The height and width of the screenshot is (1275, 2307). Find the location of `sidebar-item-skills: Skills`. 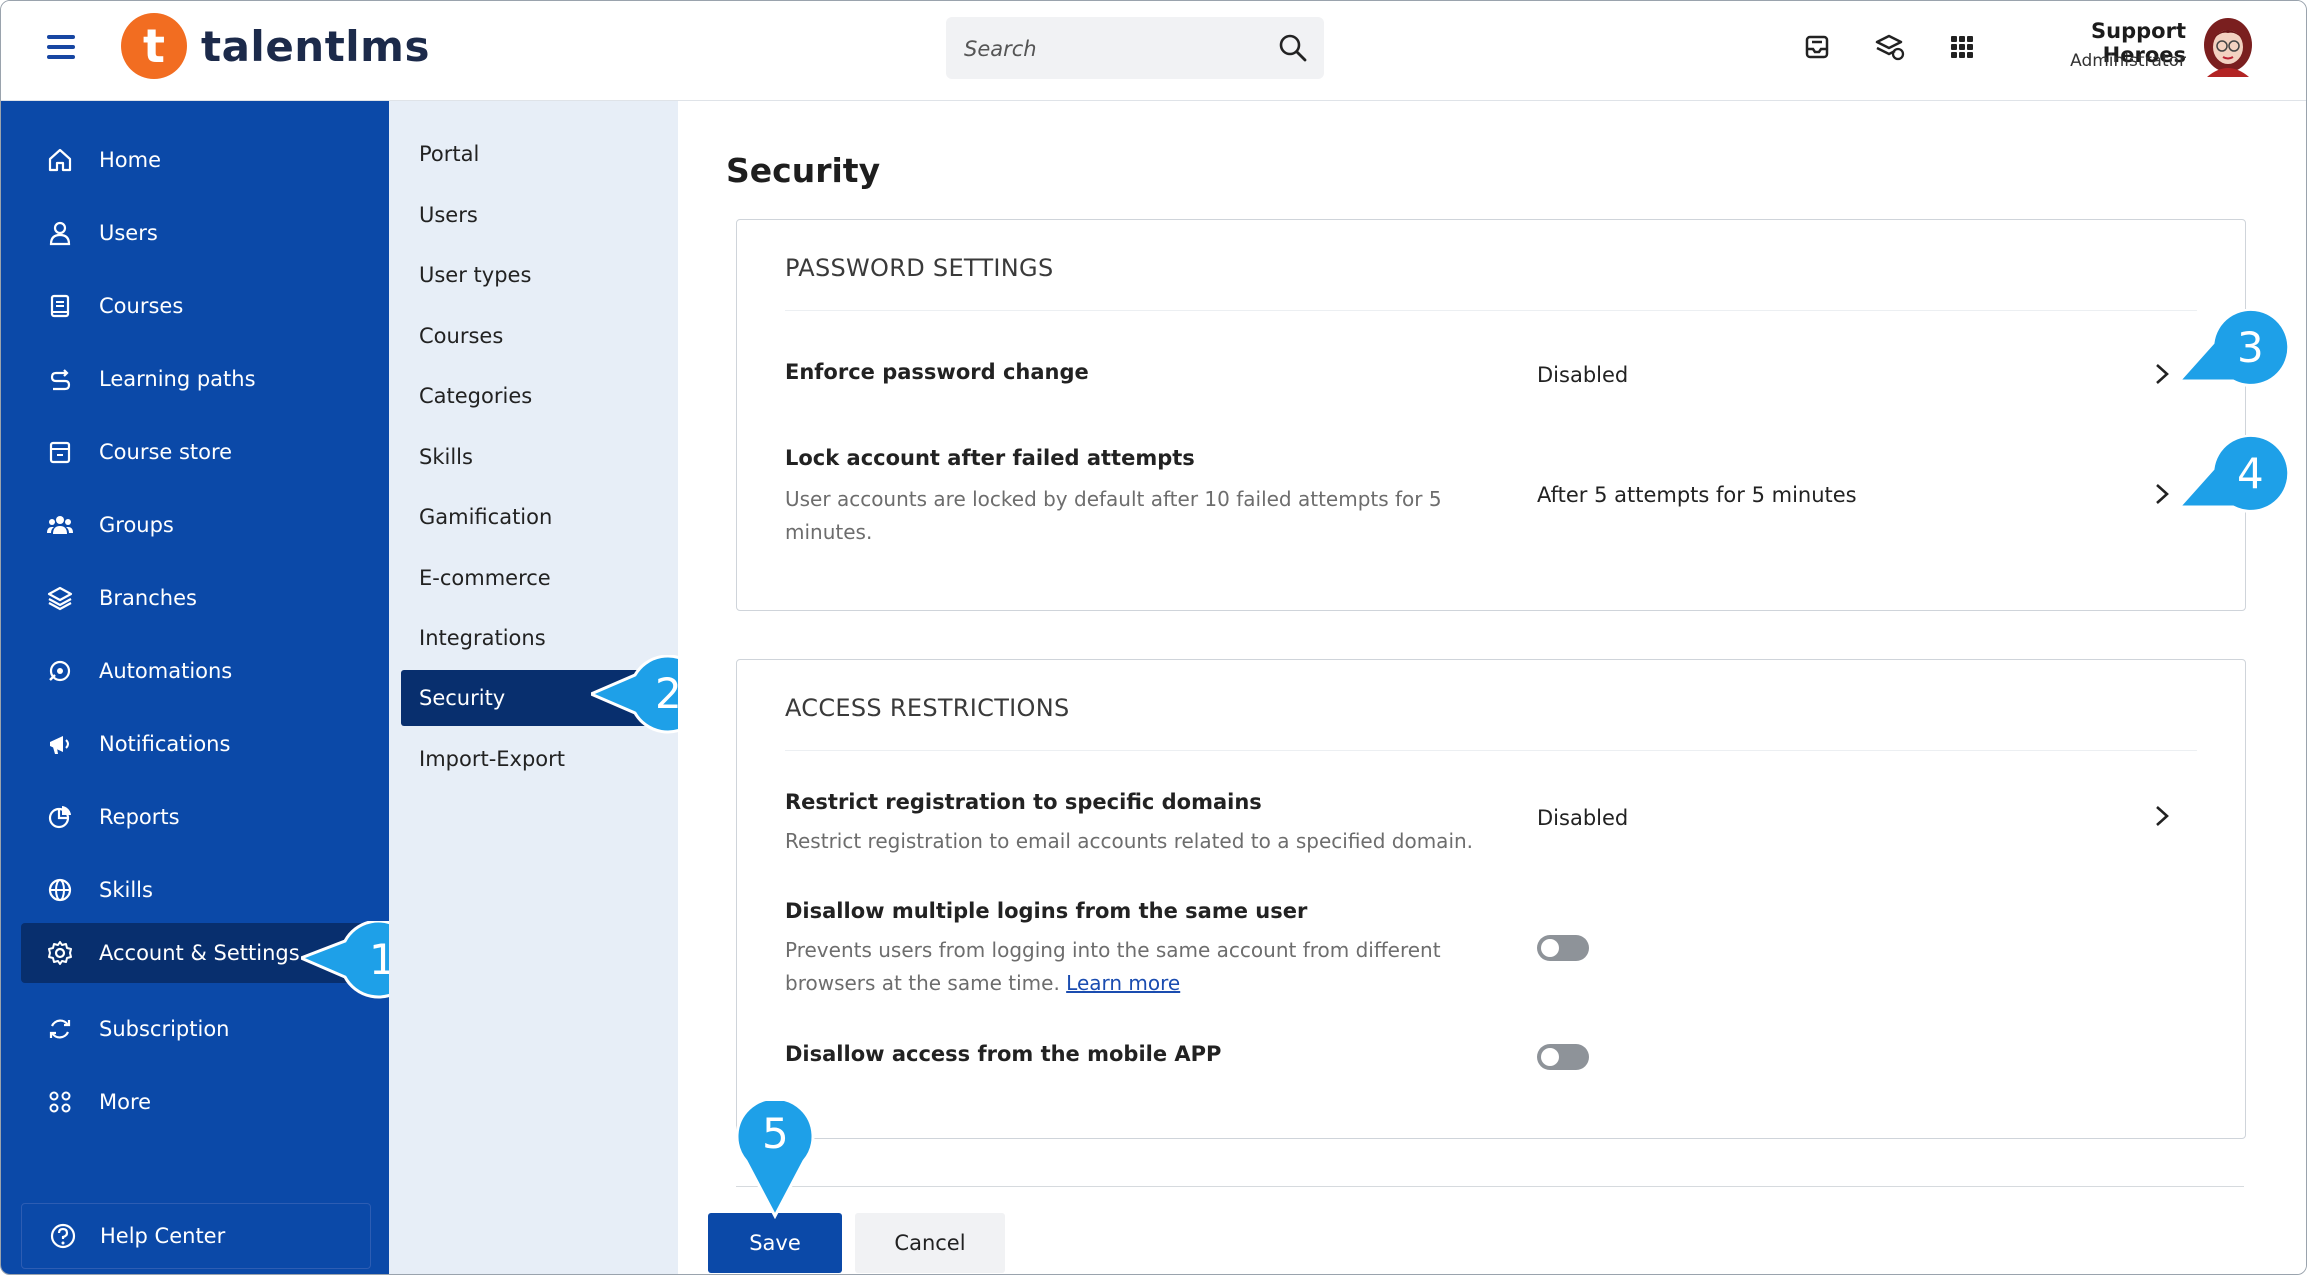

sidebar-item-skills: Skills is located at coordinates (200, 890).